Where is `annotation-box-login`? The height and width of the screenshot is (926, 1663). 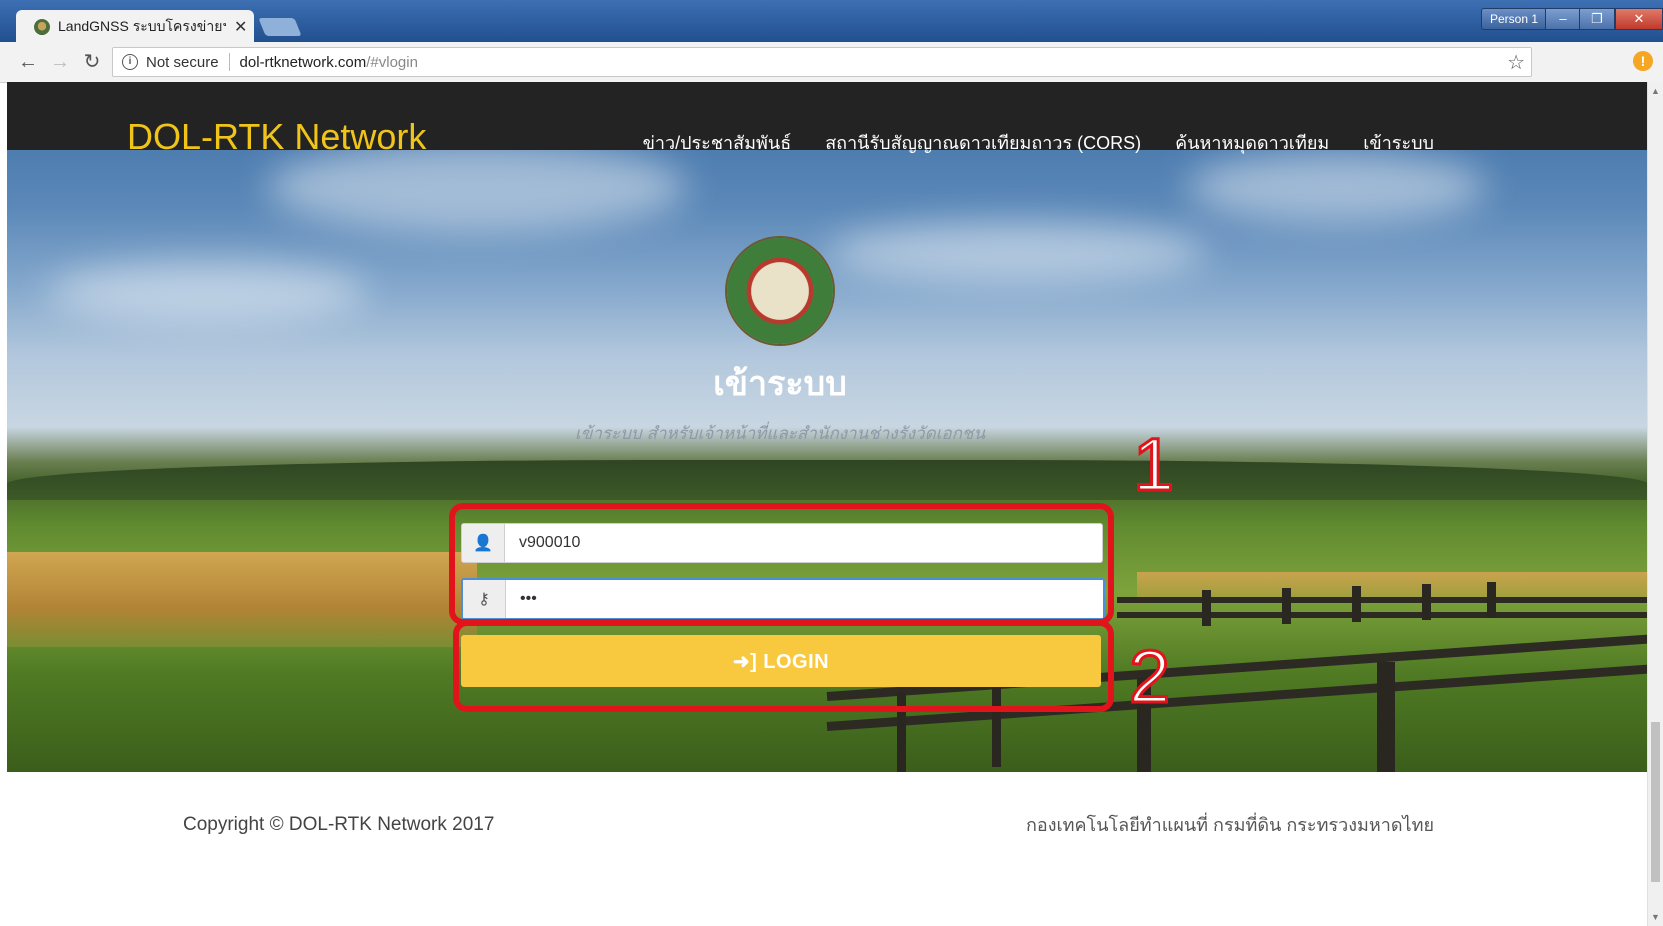 annotation-box-login is located at coordinates (783, 666).